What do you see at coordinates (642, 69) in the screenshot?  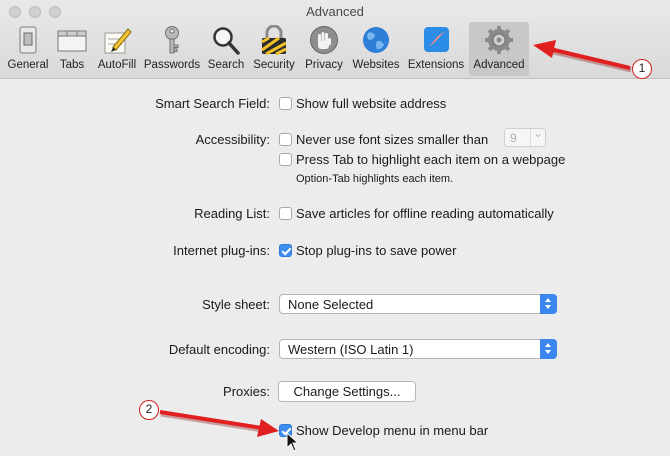 I see `callout-badge-1: 1` at bounding box center [642, 69].